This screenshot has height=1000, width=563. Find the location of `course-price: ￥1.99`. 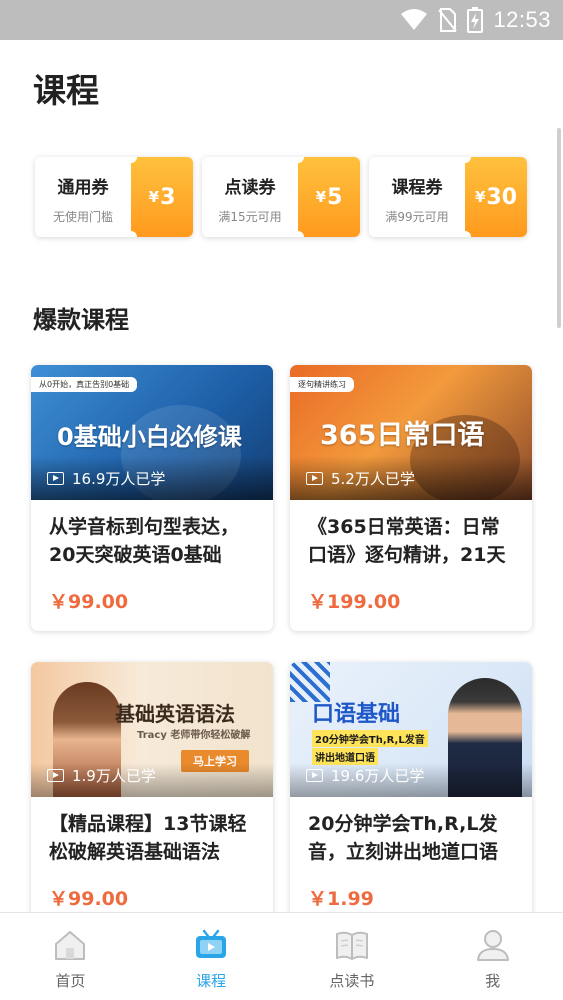

course-price: ￥1.99 is located at coordinates (341, 899).